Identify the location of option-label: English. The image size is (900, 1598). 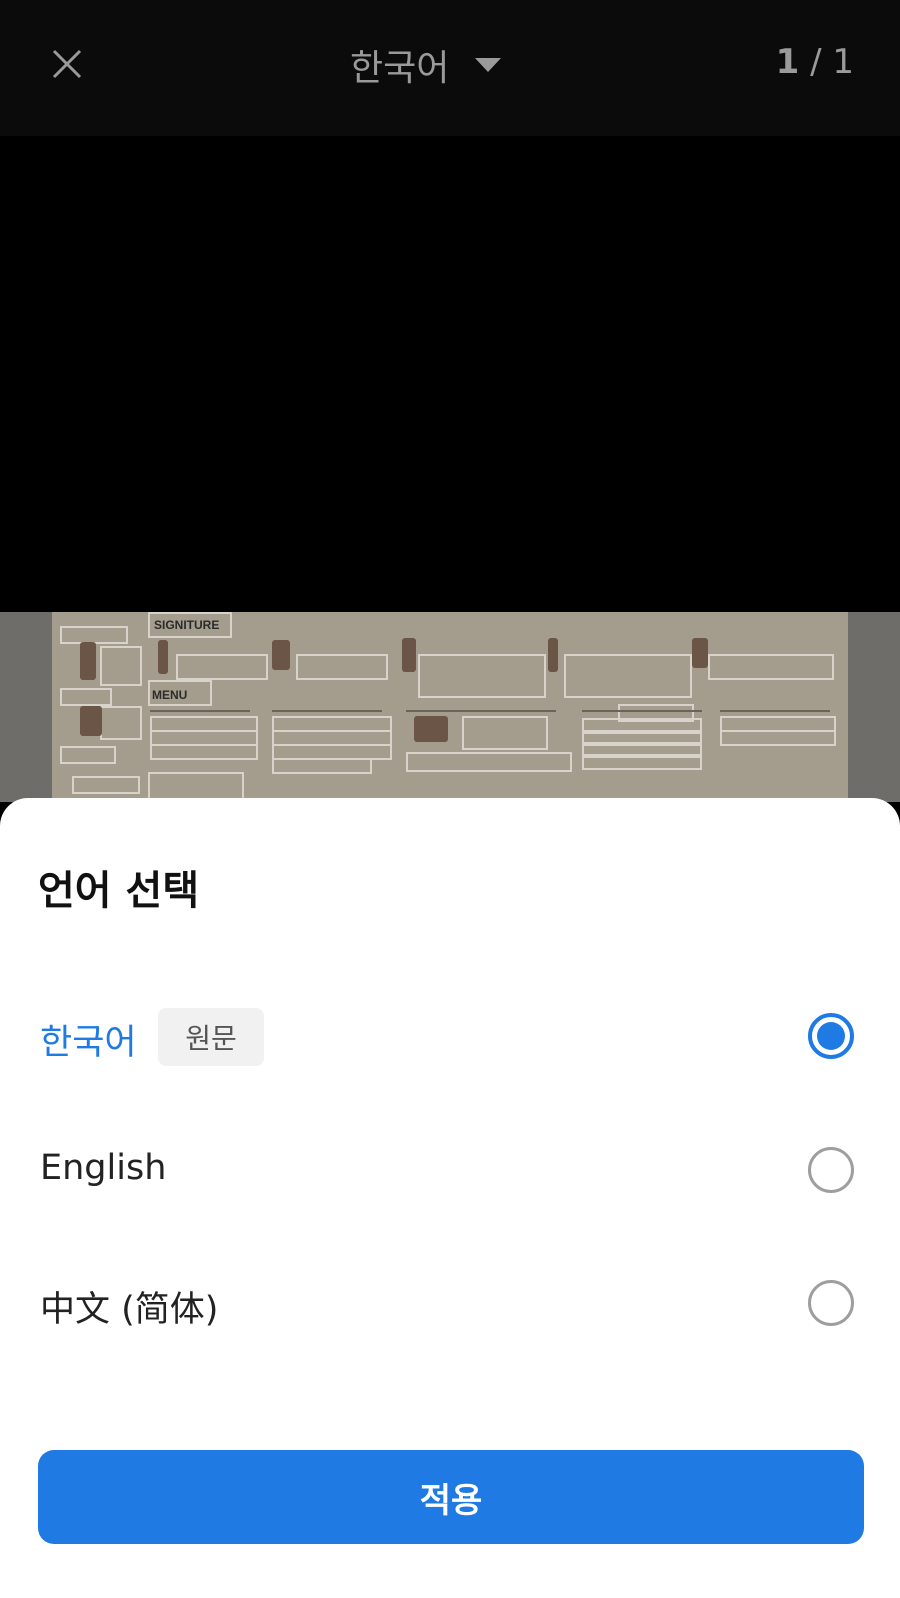
(103, 1168).